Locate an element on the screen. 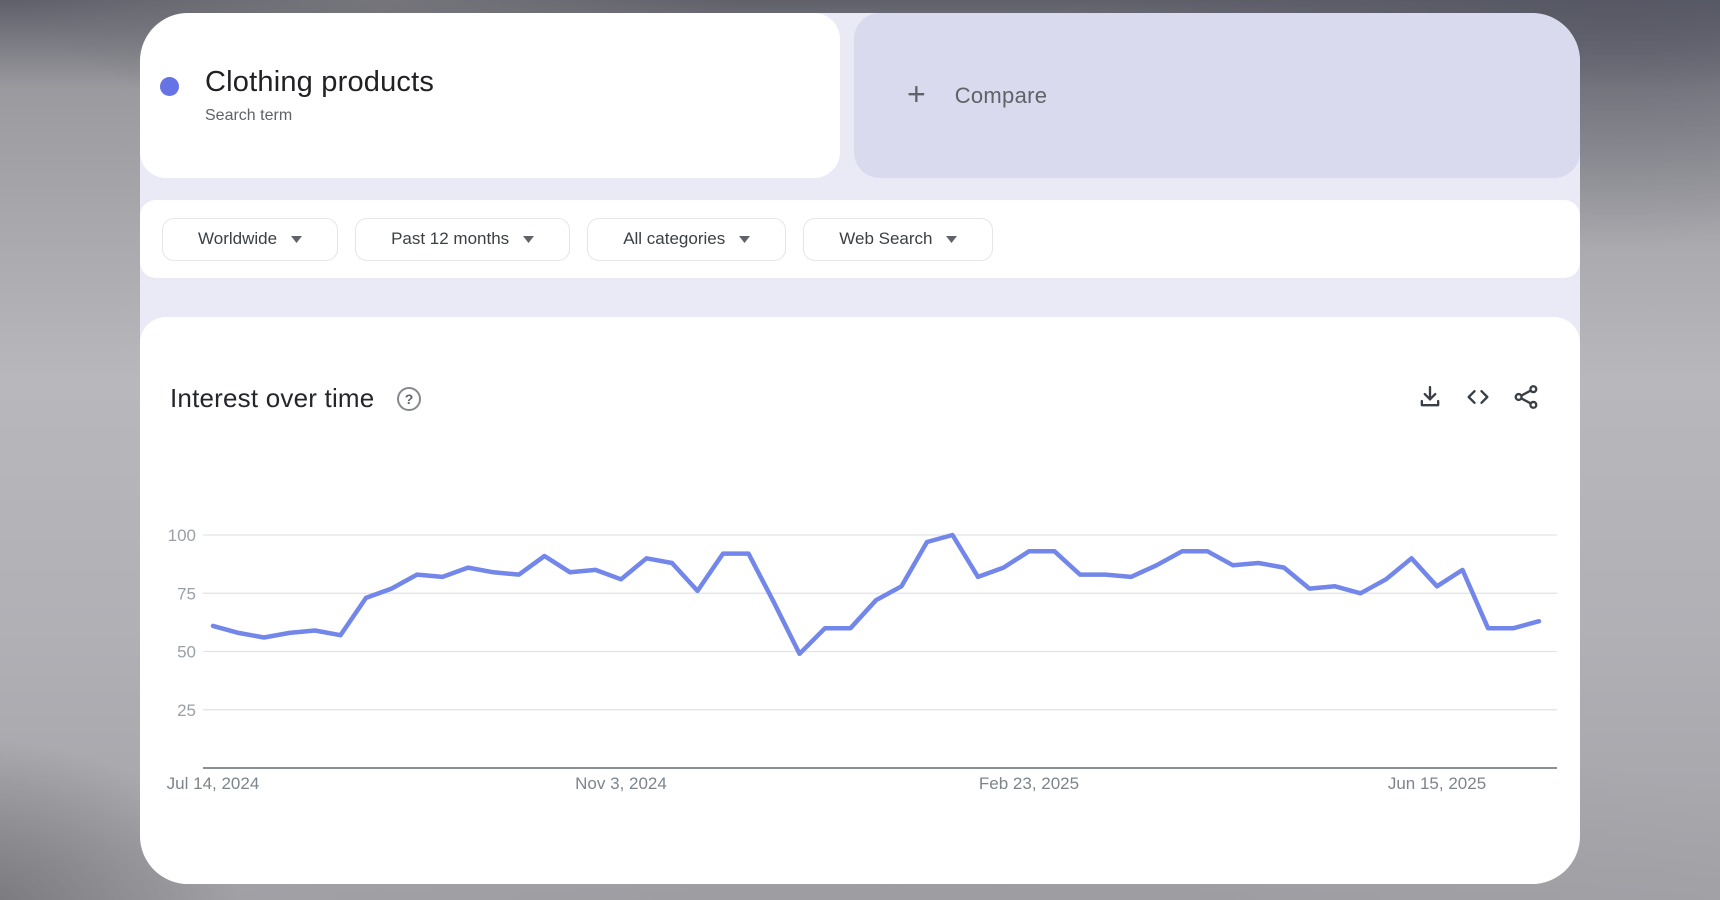  filter-chip-time-label: Past 12 months is located at coordinates (450, 238).